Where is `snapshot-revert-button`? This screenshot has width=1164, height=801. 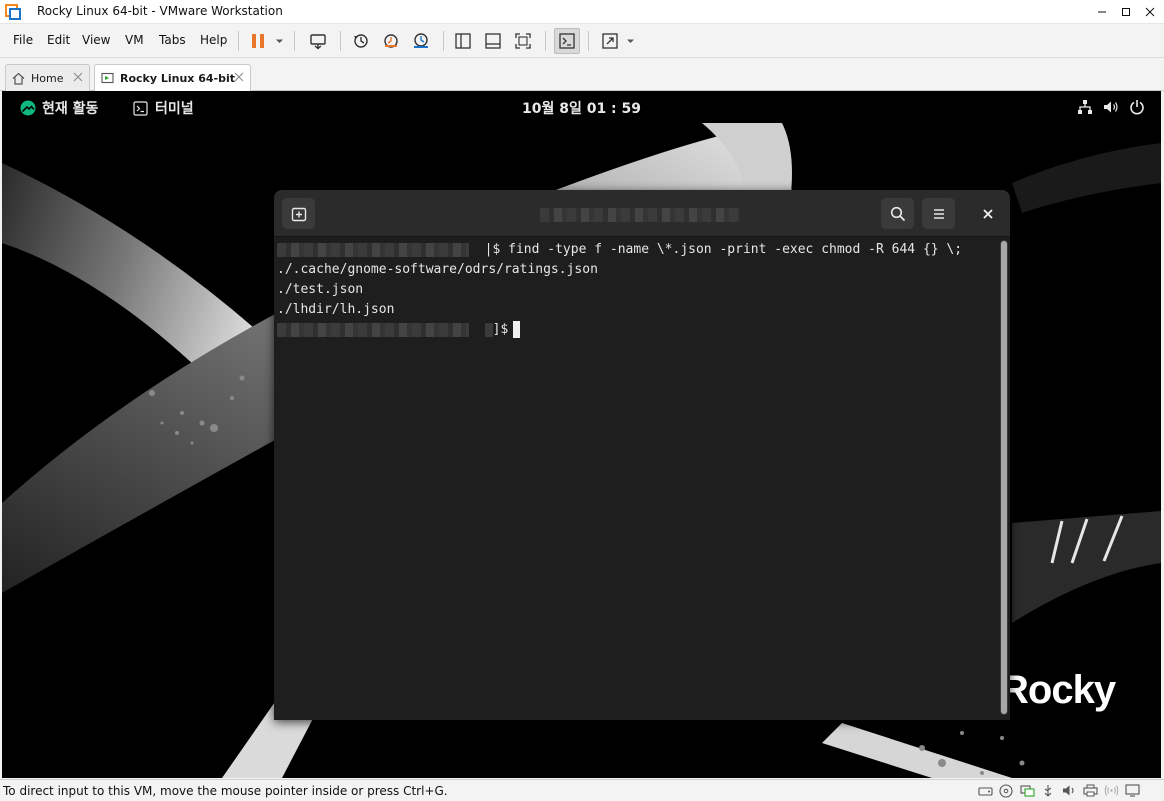
snapshot-revert-button is located at coordinates (391, 41).